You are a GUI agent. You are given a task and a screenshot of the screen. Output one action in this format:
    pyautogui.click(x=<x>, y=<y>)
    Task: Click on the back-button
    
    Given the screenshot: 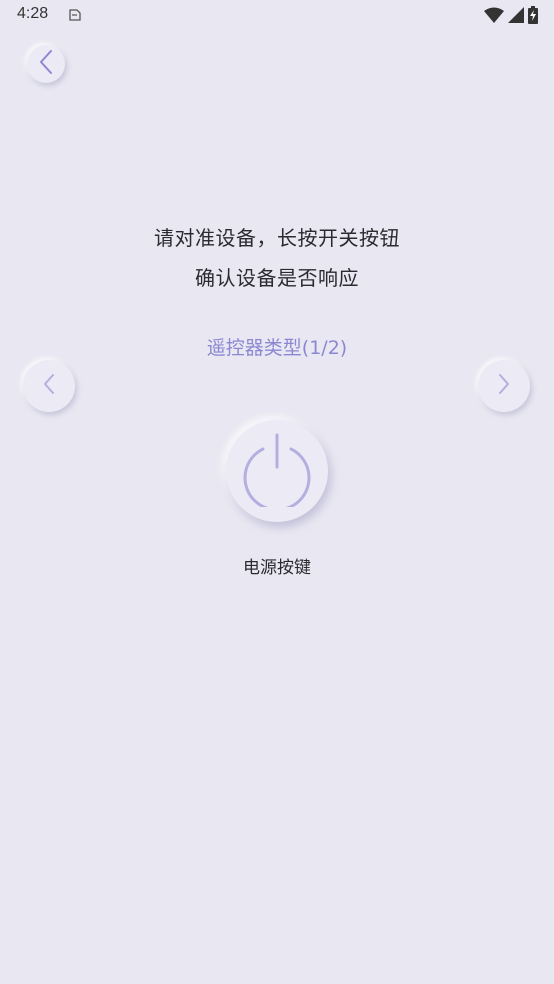 What is the action you would take?
    pyautogui.click(x=46, y=64)
    